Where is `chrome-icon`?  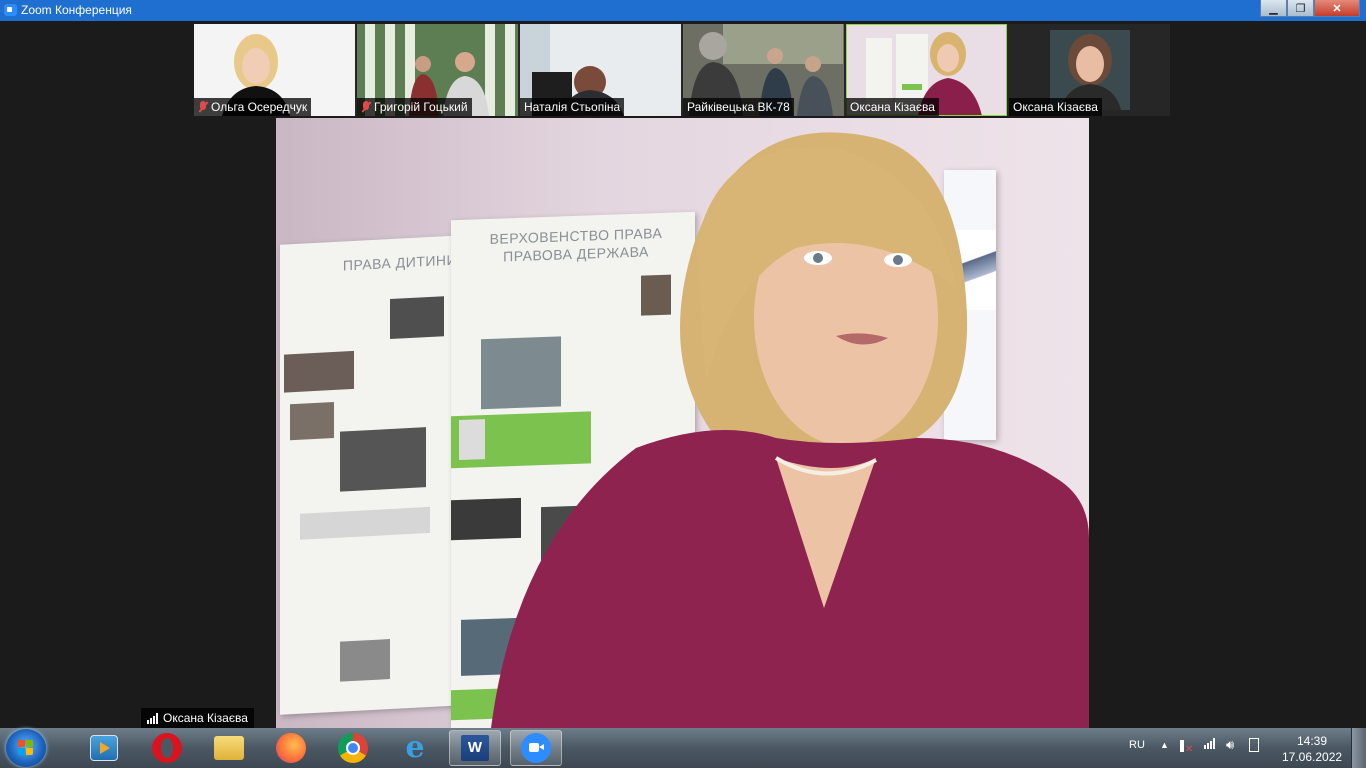 chrome-icon is located at coordinates (353, 748).